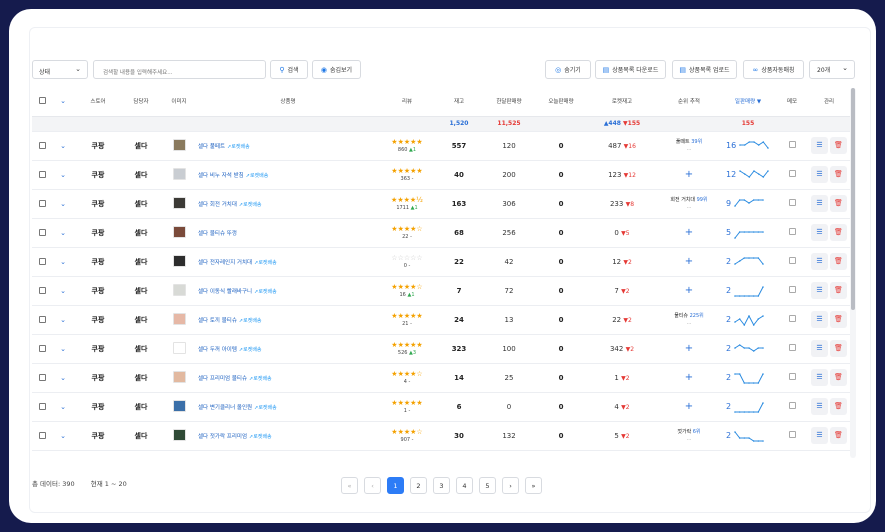 The height and width of the screenshot is (532, 885). Describe the element at coordinates (288, 146) in the screenshot. I see `product-name-cell: 셀다 풀떼트 ➚로켓배송` at that location.